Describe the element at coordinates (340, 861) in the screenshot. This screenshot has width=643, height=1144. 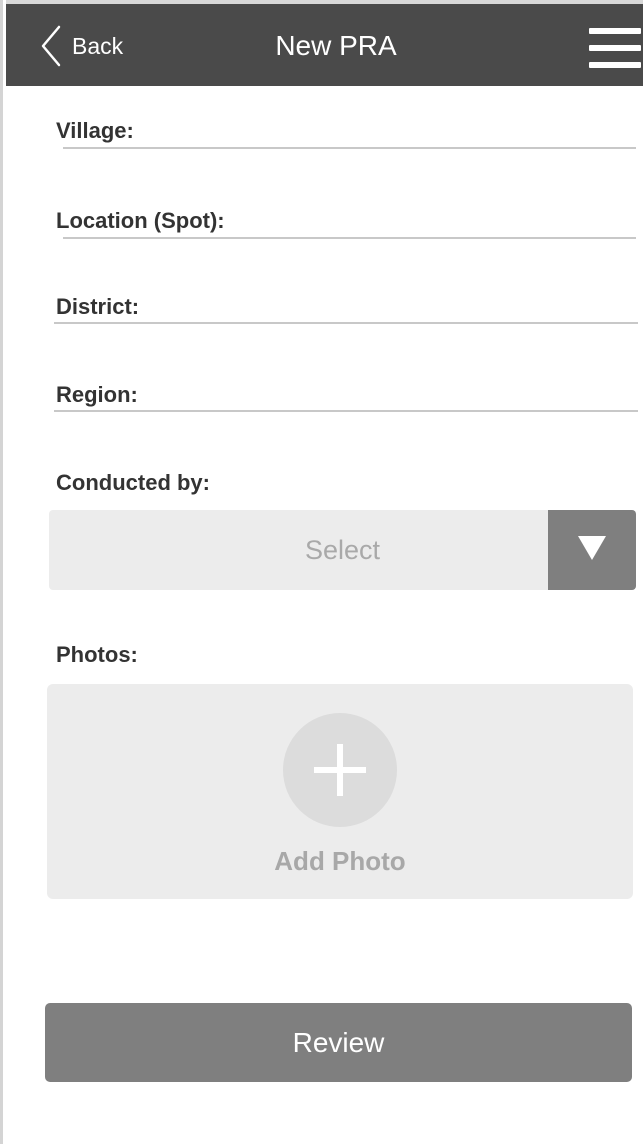
I see `add-photo-label: Add Photo` at that location.